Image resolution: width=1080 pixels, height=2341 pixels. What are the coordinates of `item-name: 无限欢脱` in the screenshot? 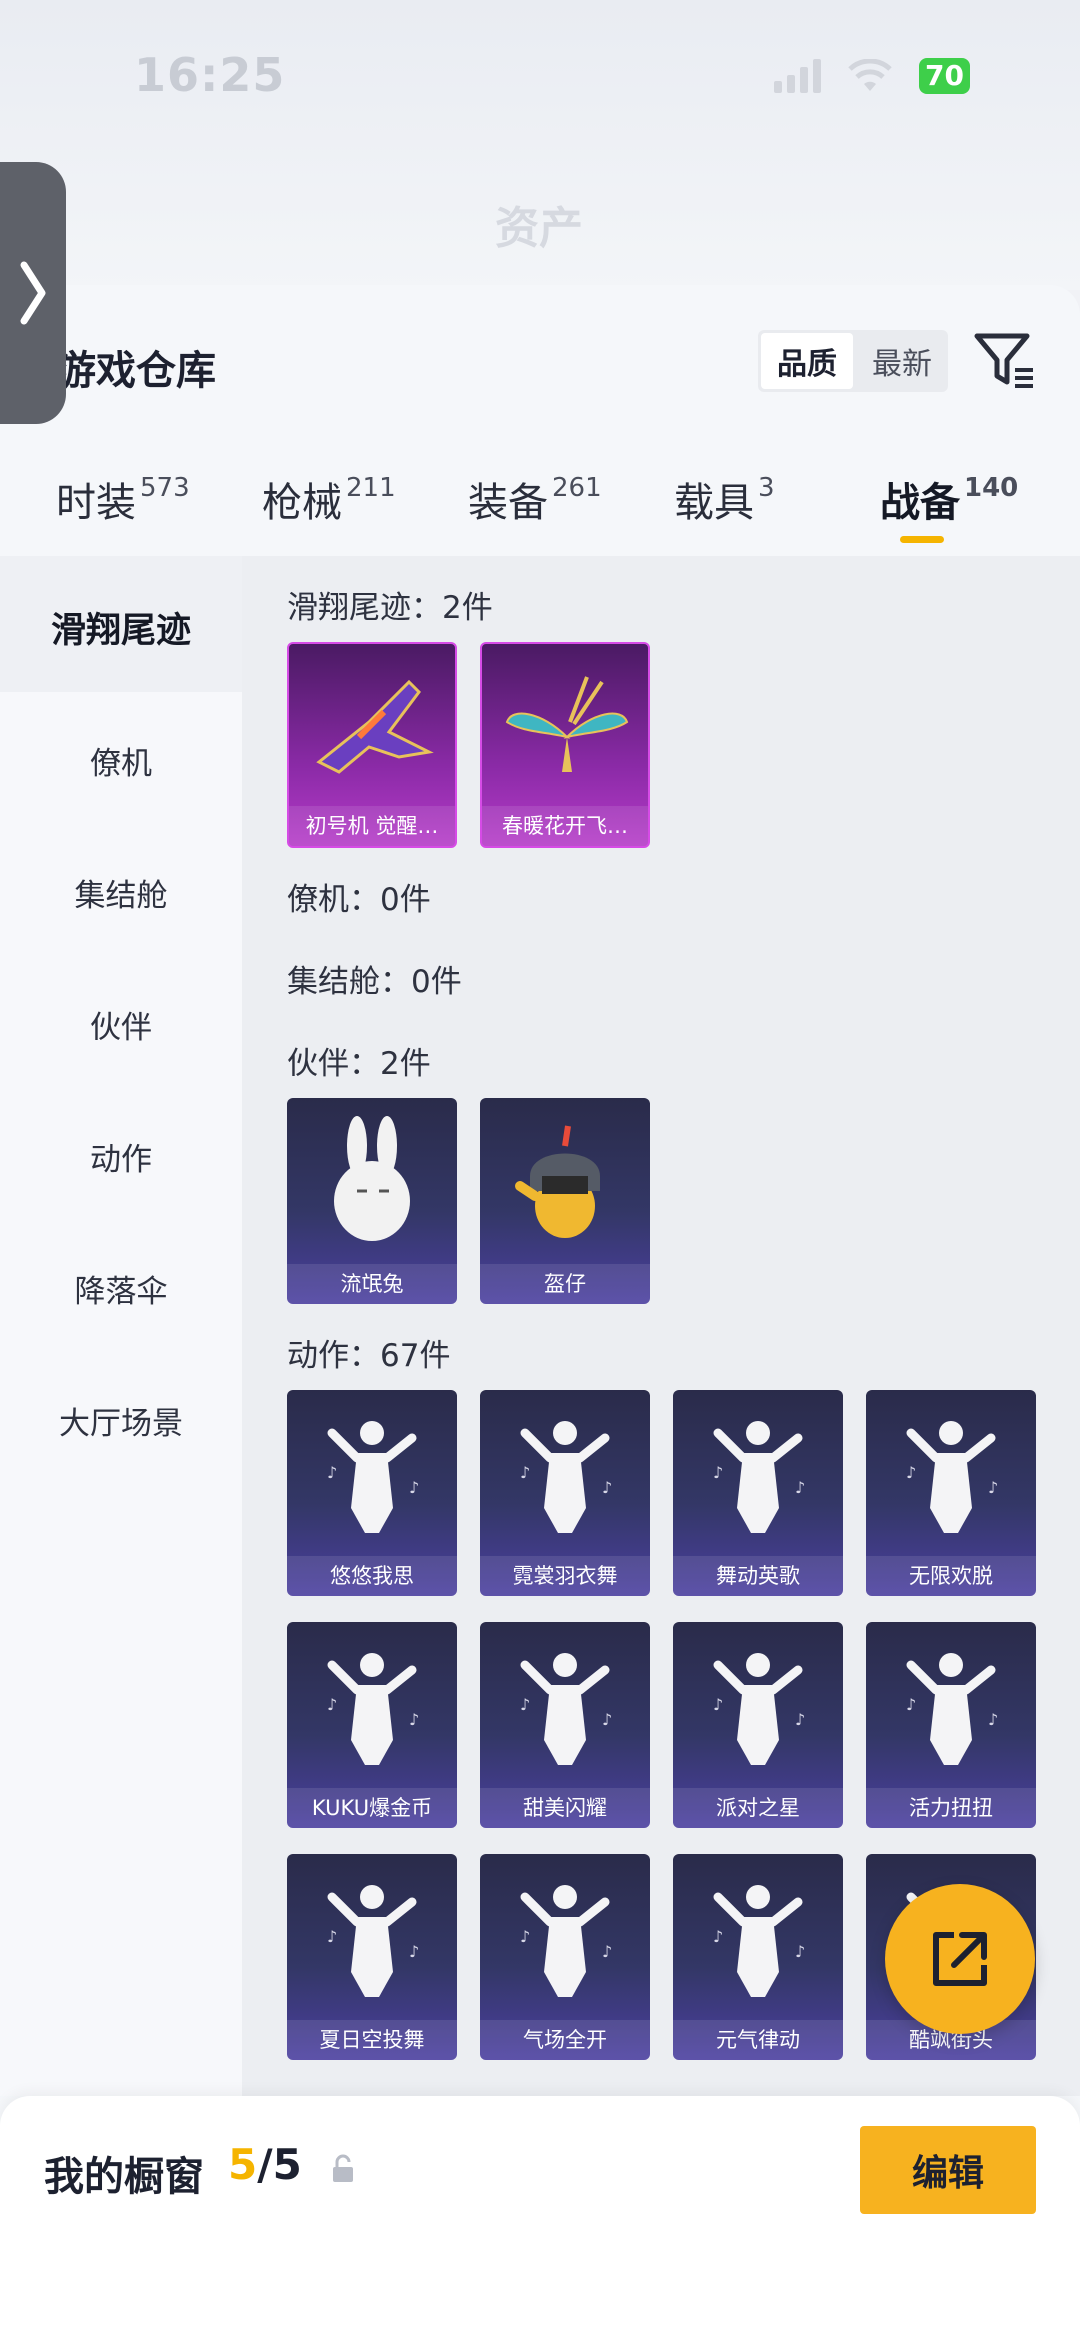 It's located at (951, 1576).